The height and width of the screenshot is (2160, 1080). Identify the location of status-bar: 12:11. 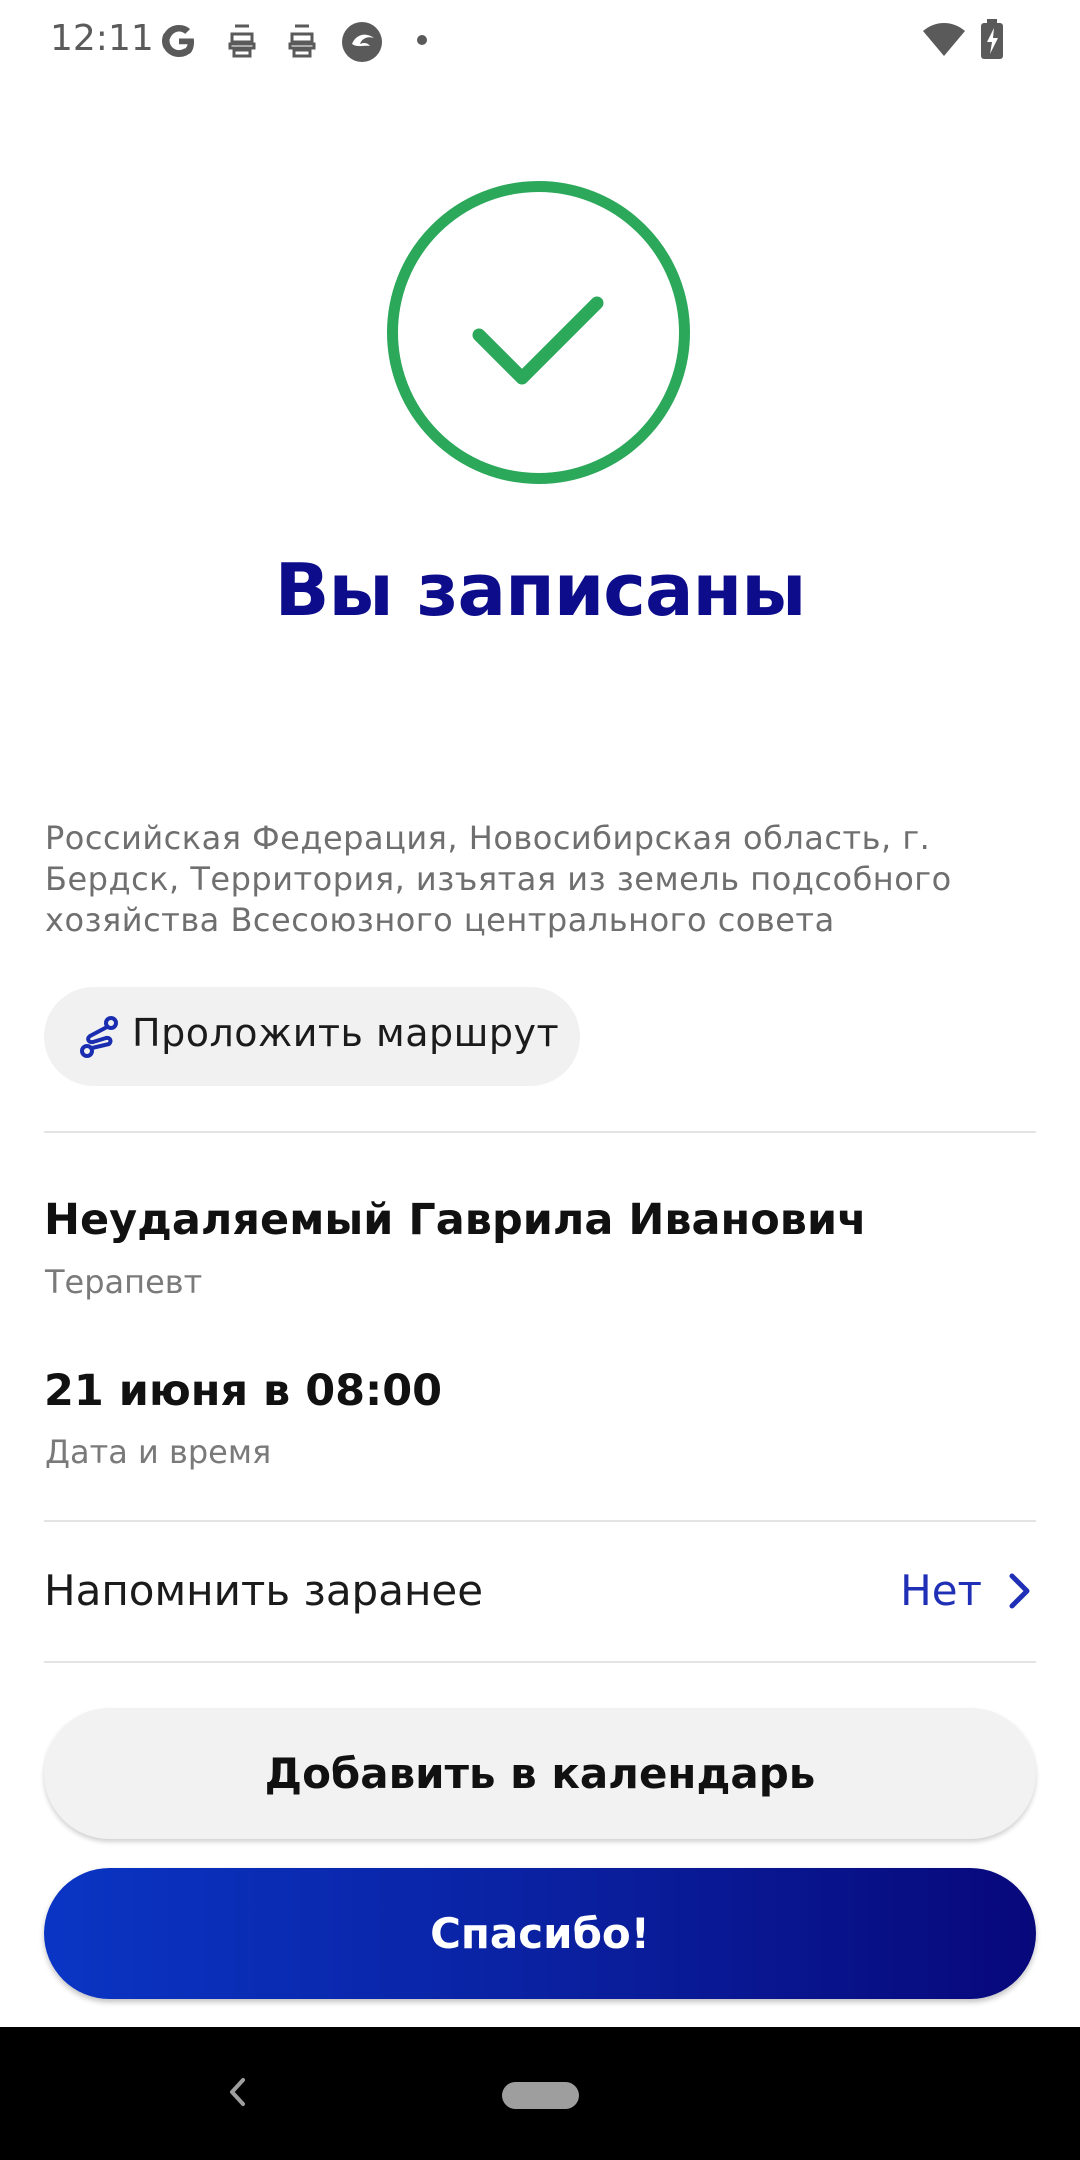
(540, 40).